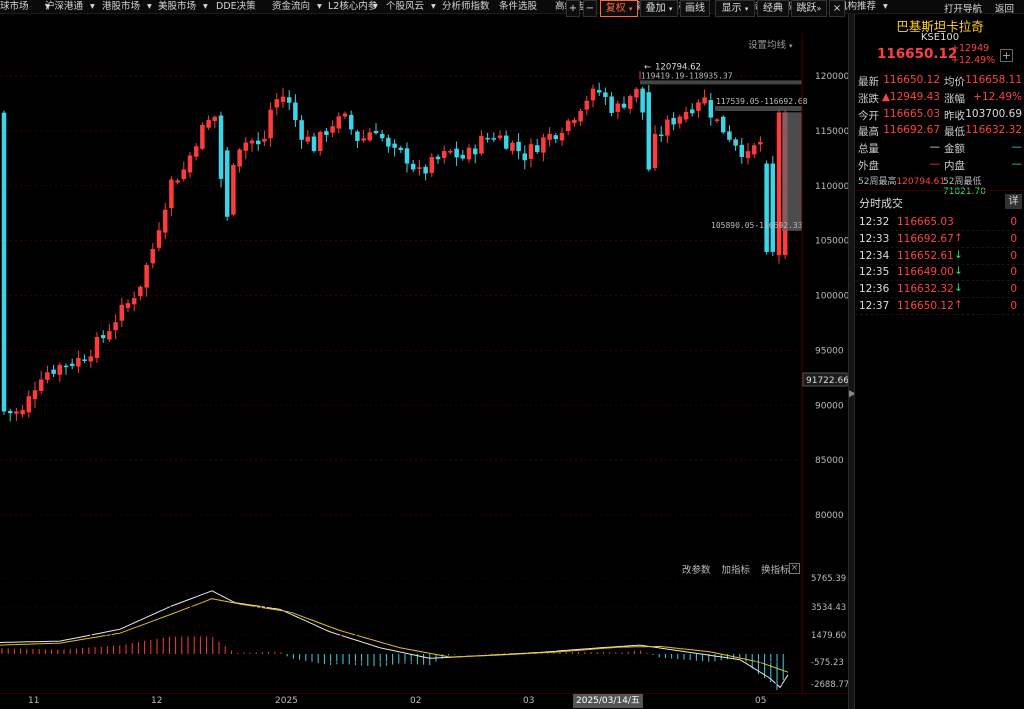 The width and height of the screenshot is (1024, 709). What do you see at coordinates (157, 701) in the screenshot?
I see `time-tick: 12` at bounding box center [157, 701].